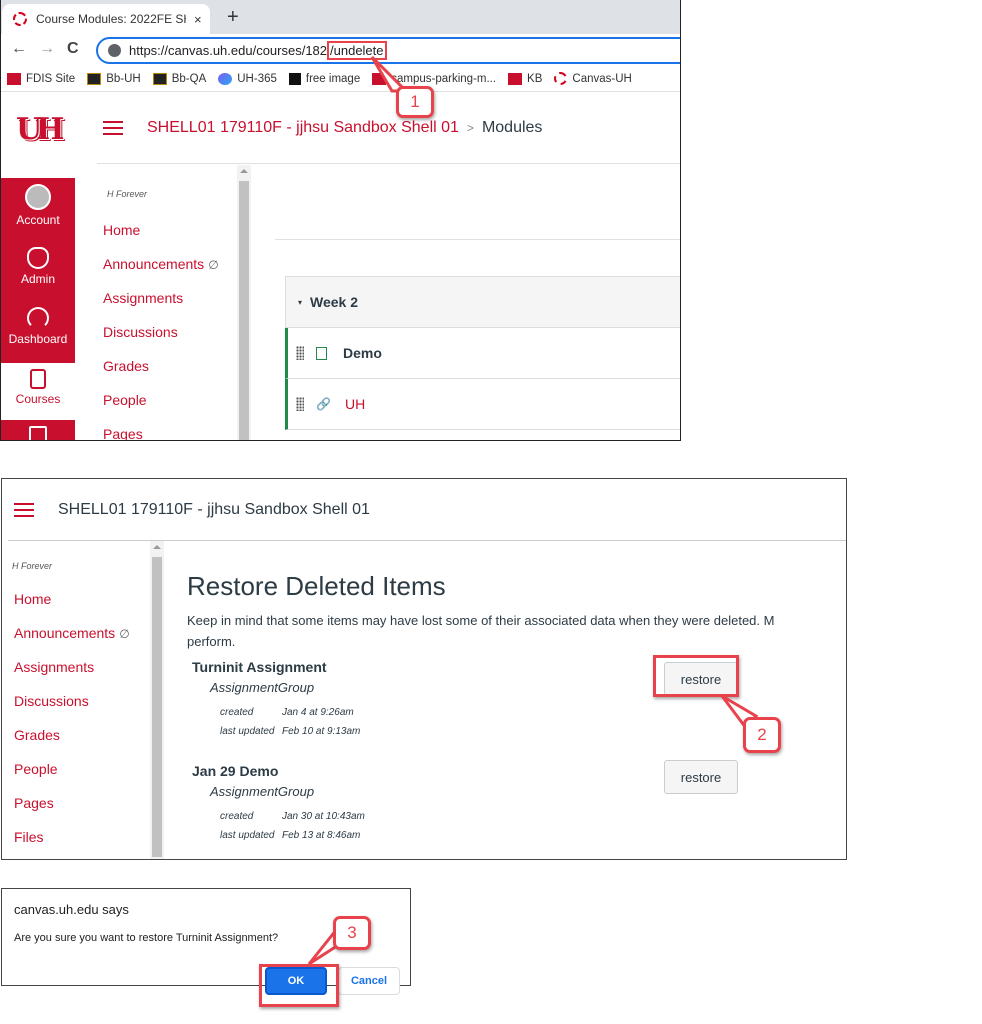  Describe the element at coordinates (38, 258) in the screenshot. I see `admin-icon` at that location.